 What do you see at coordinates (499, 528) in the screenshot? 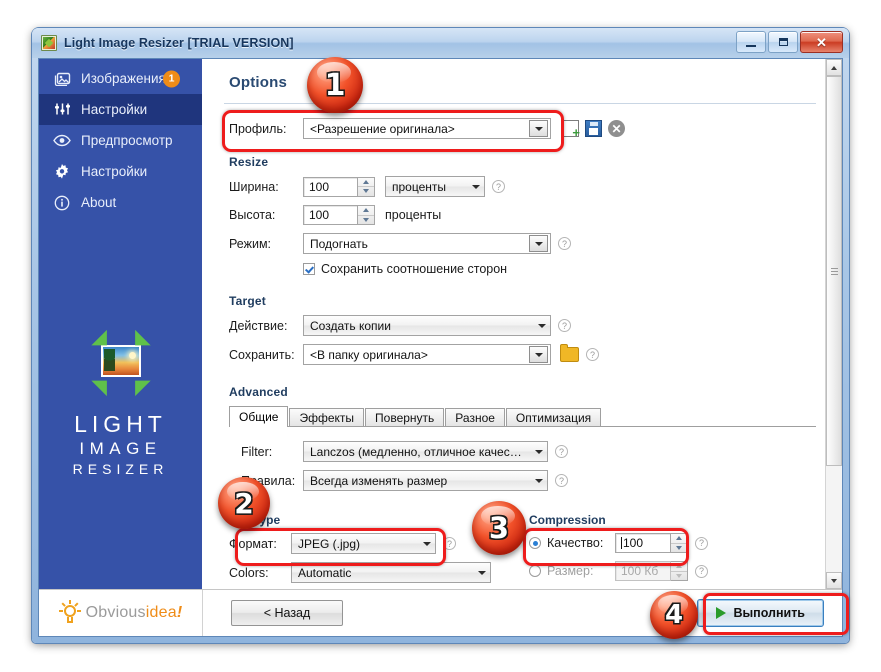
I see `callout-number: 3` at bounding box center [499, 528].